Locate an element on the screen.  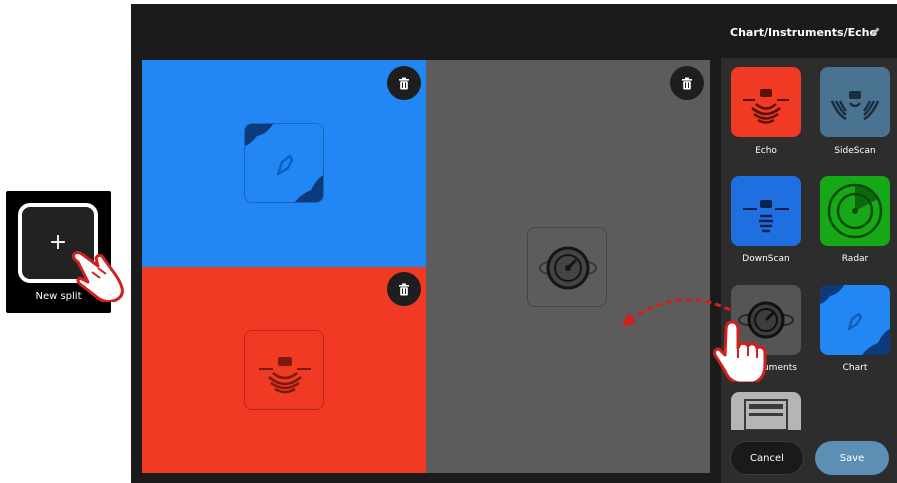
tile-echo is located at coordinates (766, 102).